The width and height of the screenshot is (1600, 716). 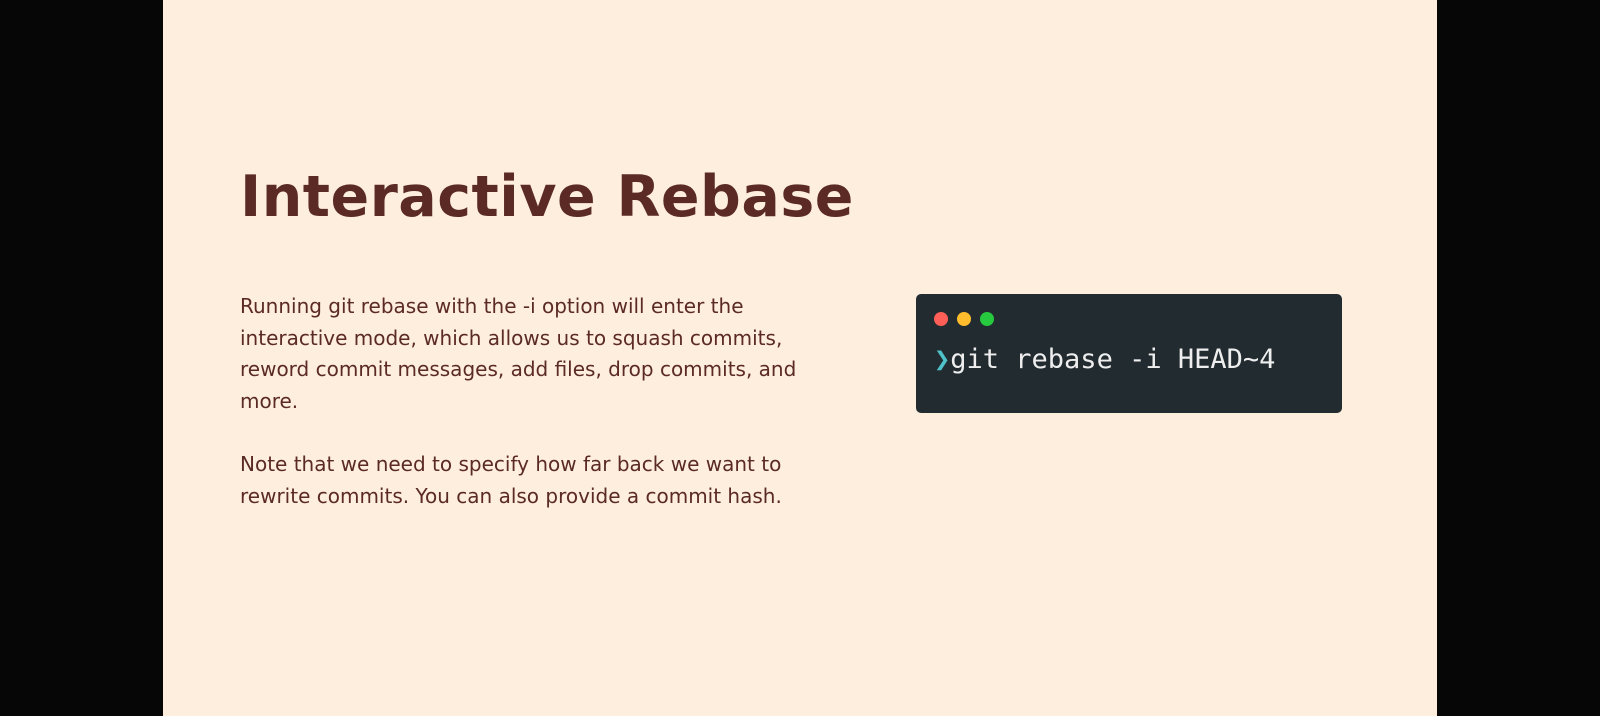 I want to click on git-command: git rebase -i HEAD~4, so click(x=1113, y=359).